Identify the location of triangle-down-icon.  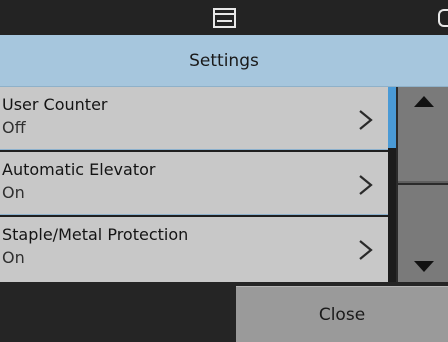
(424, 266).